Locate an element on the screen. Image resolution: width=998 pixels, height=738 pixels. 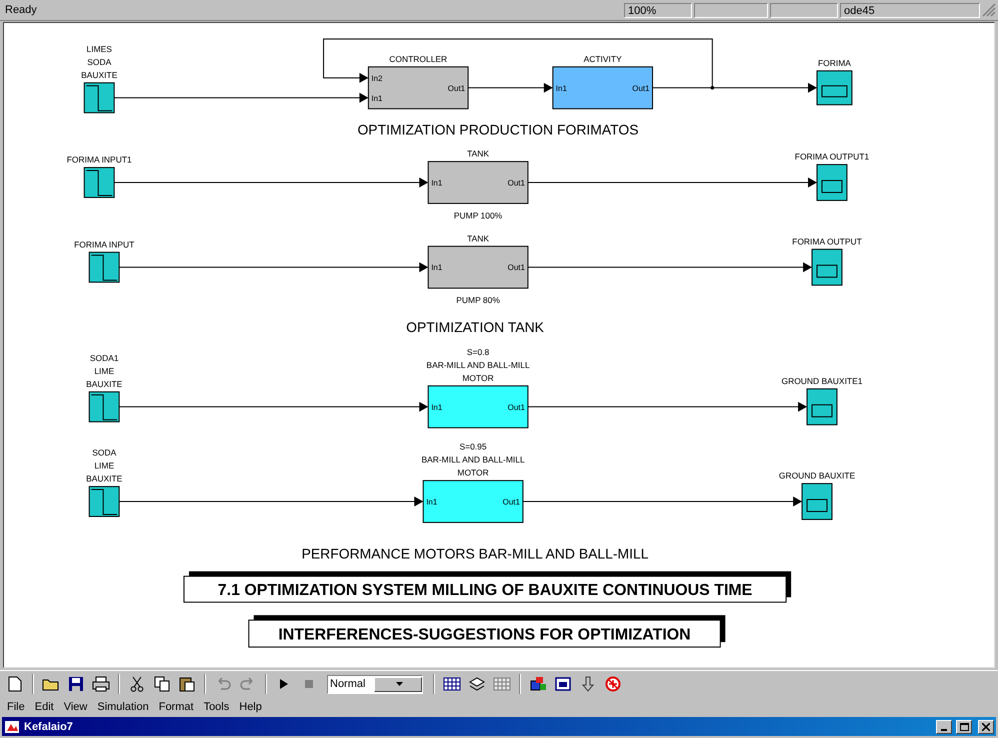
block-label: SODA1 is located at coordinates (104, 357).